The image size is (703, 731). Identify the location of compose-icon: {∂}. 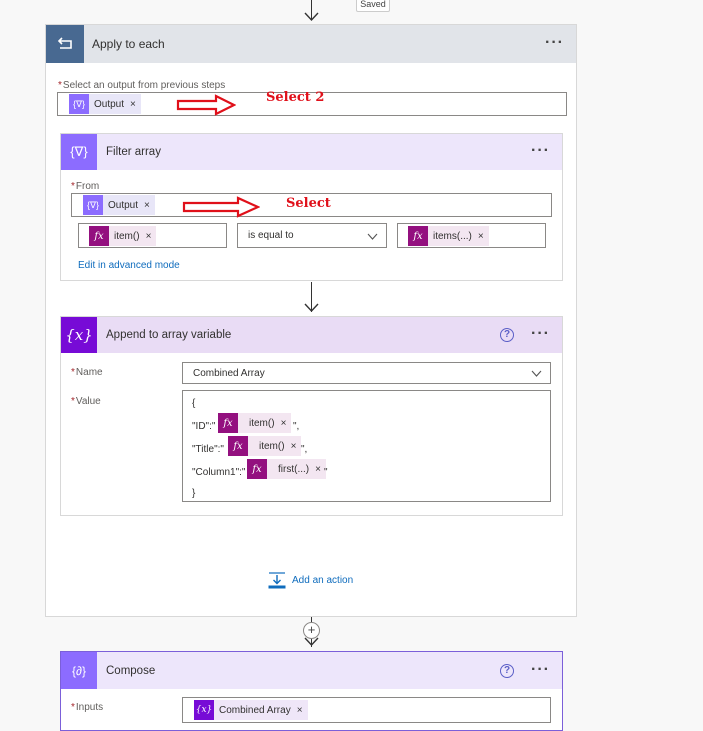
(79, 670).